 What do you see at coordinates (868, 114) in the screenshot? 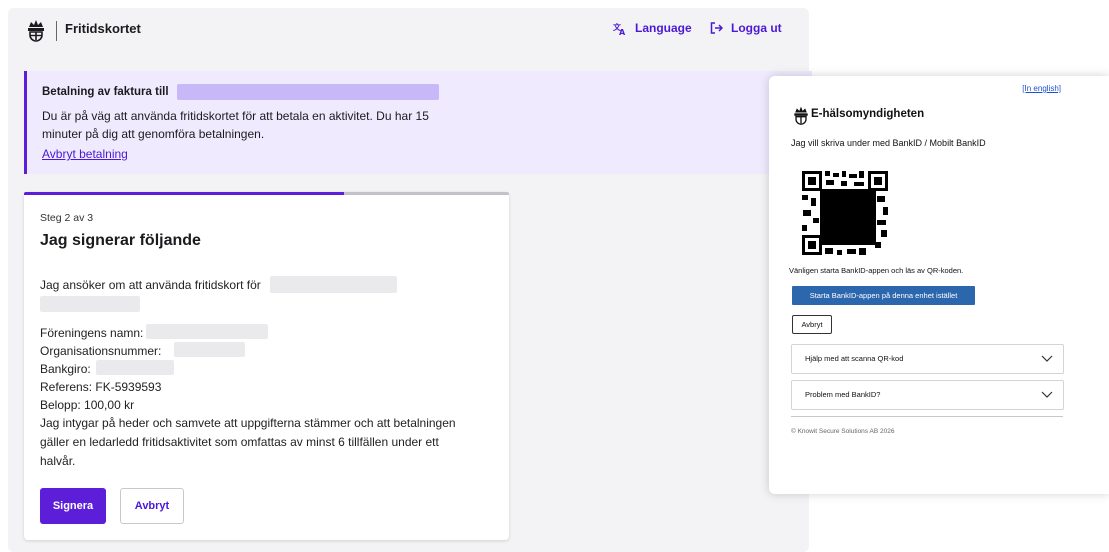
I see `provider-name: E-hälsomyndigheten` at bounding box center [868, 114].